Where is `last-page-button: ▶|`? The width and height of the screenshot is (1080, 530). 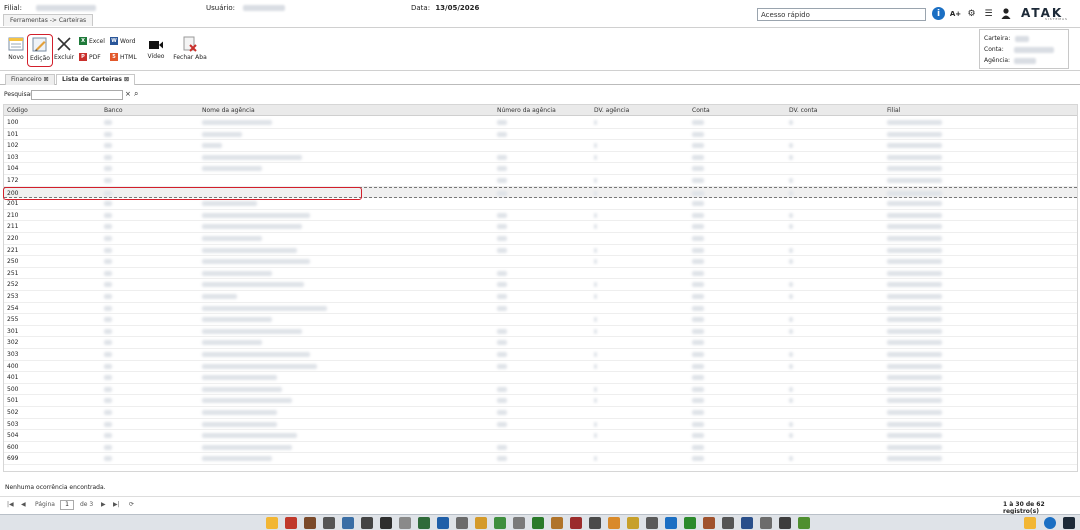
last-page-button: ▶| is located at coordinates (116, 504).